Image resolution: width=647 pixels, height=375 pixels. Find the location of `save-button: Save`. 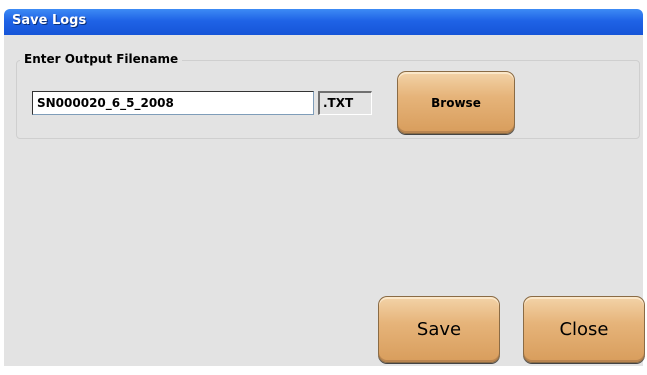

save-button: Save is located at coordinates (439, 329).